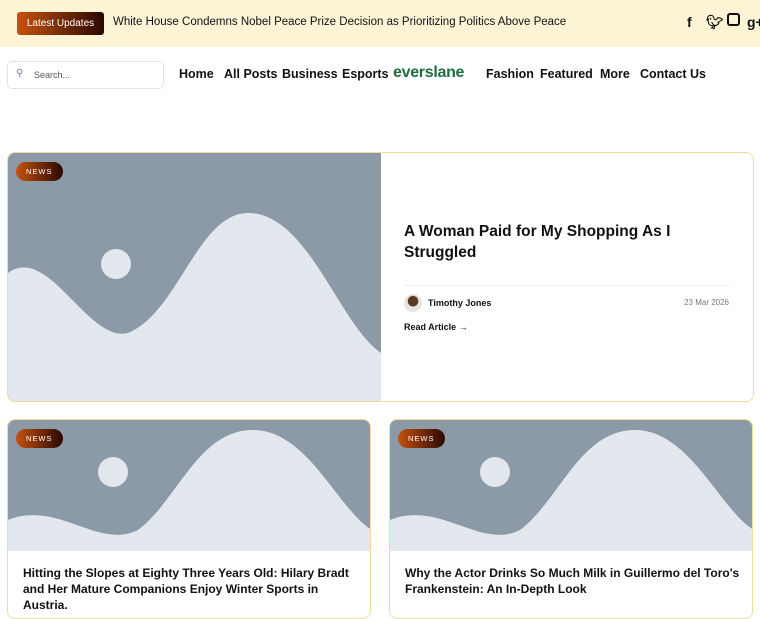 This screenshot has height=619, width=760. What do you see at coordinates (567, 285) in the screenshot?
I see `divider` at bounding box center [567, 285].